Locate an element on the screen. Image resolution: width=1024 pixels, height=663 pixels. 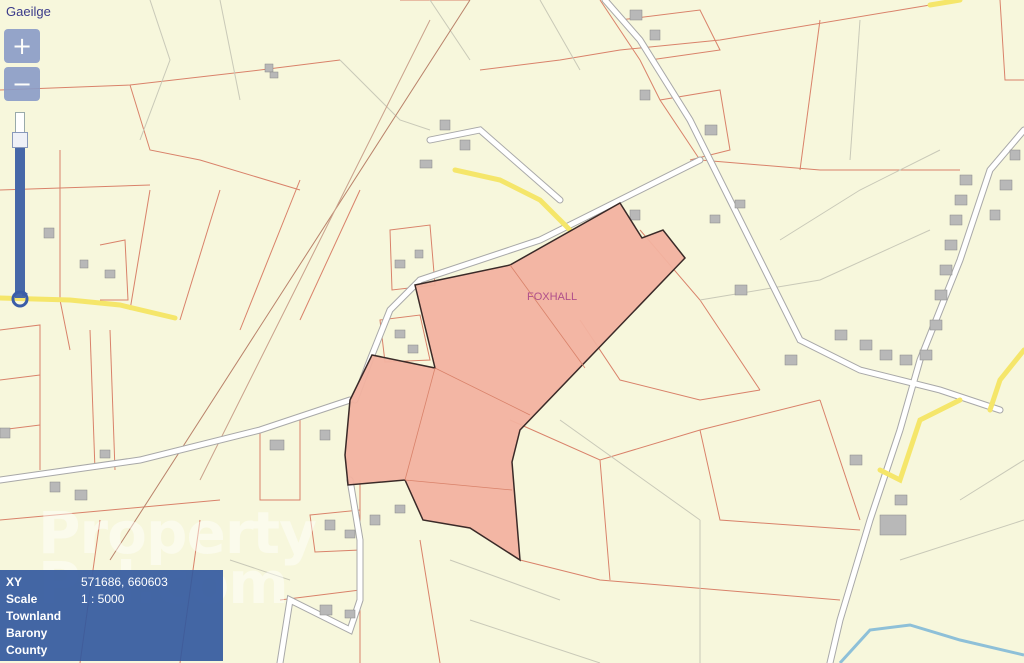
info-row-county: County is located at coordinates (111, 650).